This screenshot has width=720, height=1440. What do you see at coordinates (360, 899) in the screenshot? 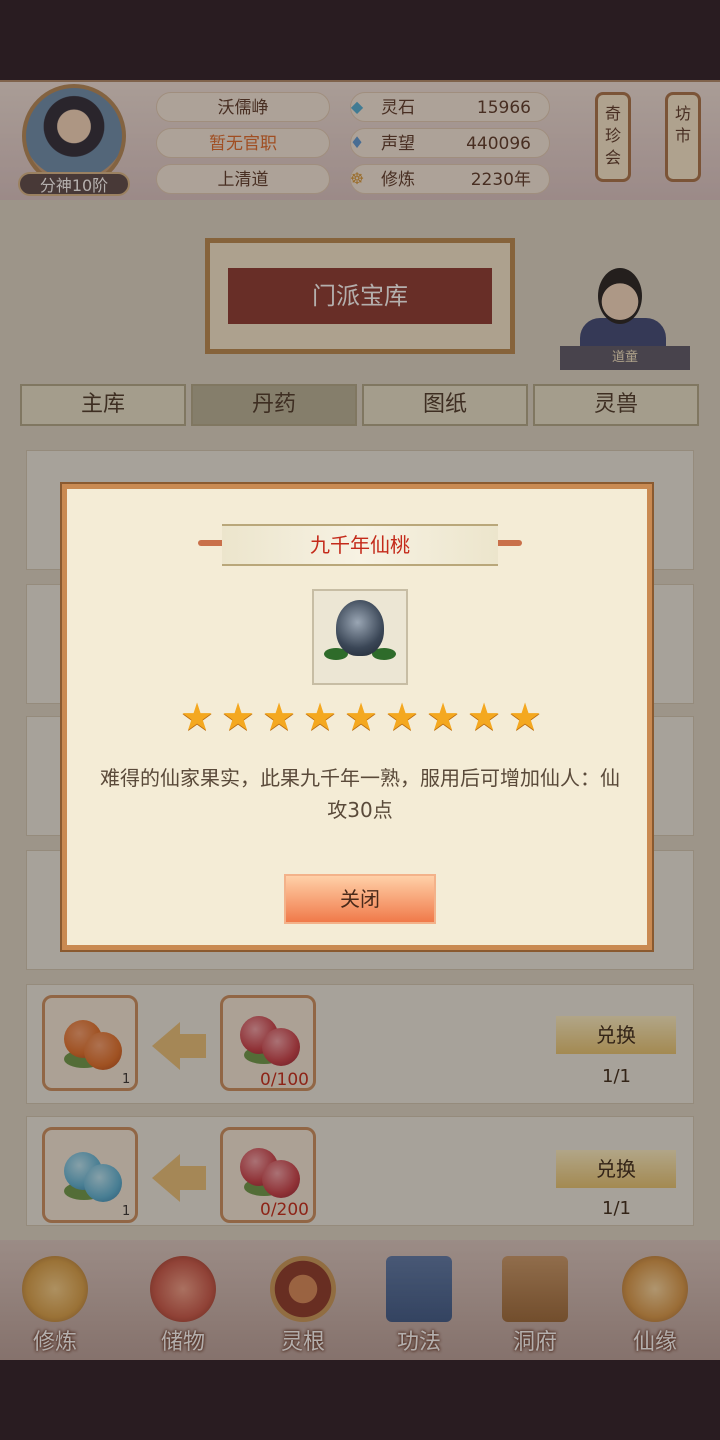
I see `close-button: 关闭` at bounding box center [360, 899].